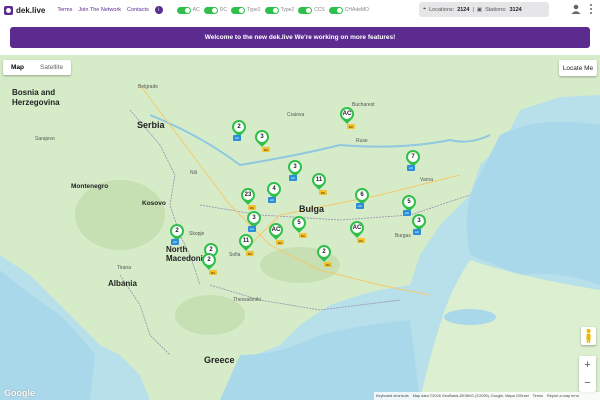  What do you see at coordinates (319, 10) in the screenshot?
I see `toggle-label: CCS` at bounding box center [319, 10].